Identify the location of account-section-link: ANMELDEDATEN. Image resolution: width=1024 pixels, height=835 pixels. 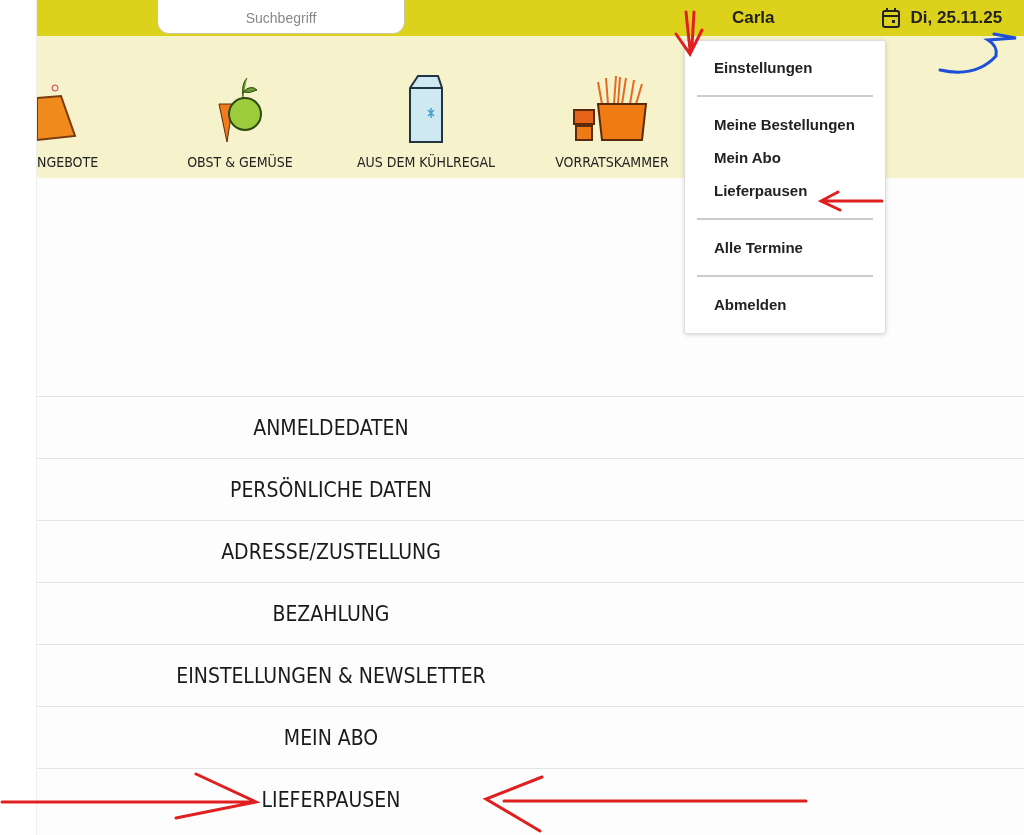
(331, 427).